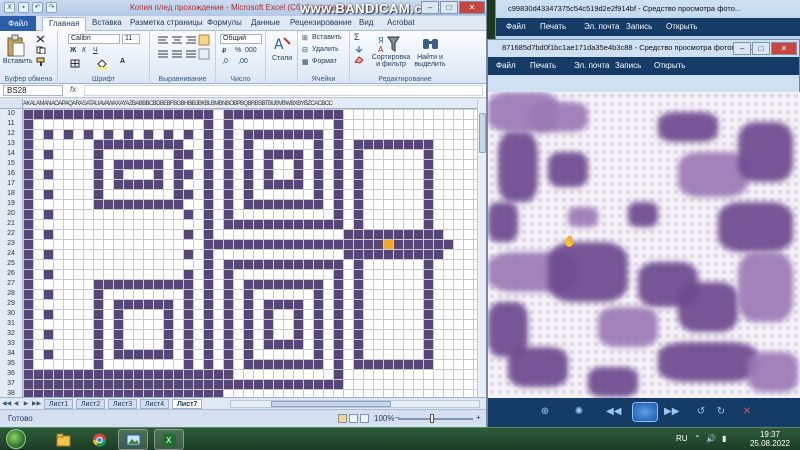  Describe the element at coordinates (33, 90) in the screenshot. I see `name-box: BS28` at that location.